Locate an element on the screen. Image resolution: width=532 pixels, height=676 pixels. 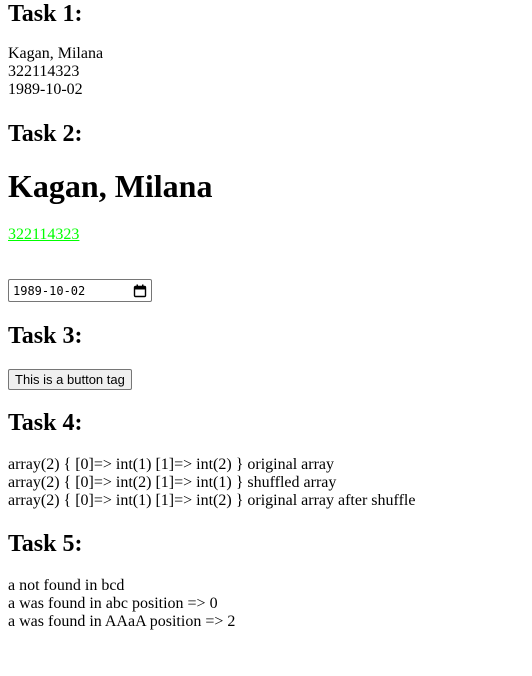
task1-id: 322114323 is located at coordinates (44, 71).